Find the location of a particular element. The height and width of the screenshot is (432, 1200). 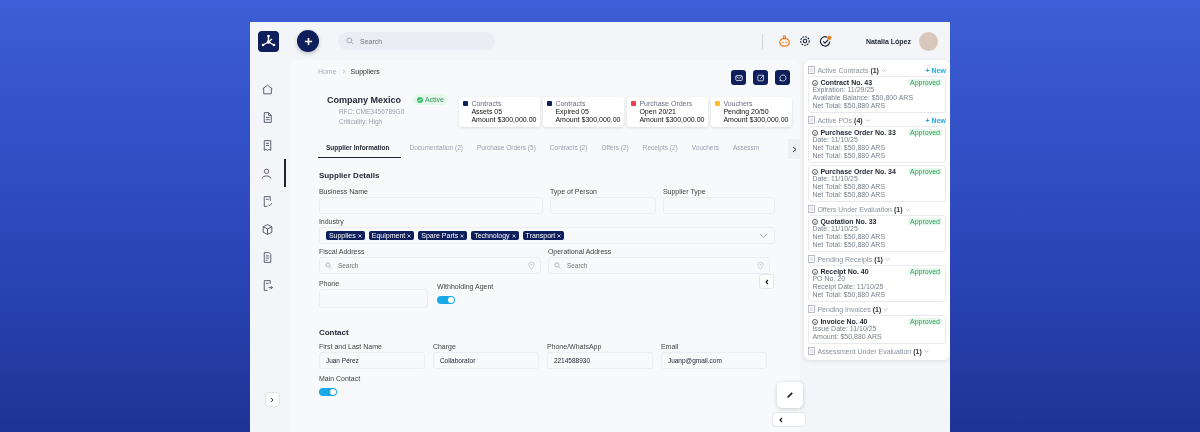

email-button is located at coordinates (739, 77).